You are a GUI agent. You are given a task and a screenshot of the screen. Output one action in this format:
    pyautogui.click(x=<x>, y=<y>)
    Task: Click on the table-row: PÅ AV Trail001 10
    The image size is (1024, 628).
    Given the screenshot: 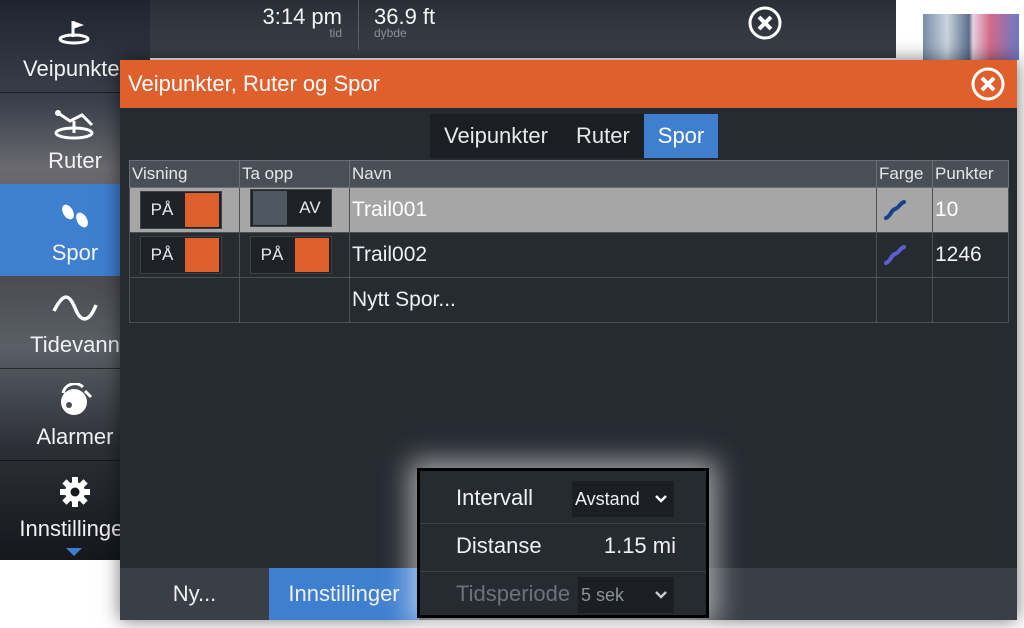 What is the action you would take?
    pyautogui.click(x=569, y=210)
    